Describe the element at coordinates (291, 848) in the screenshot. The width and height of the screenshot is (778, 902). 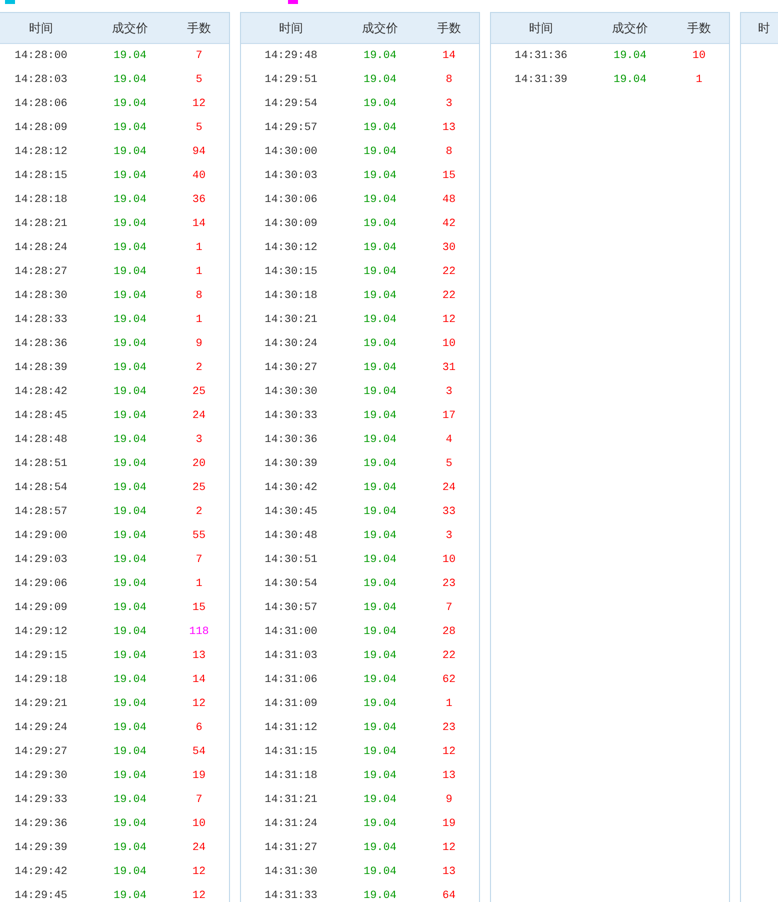
I see `time-cell-text: 14:31:27` at that location.